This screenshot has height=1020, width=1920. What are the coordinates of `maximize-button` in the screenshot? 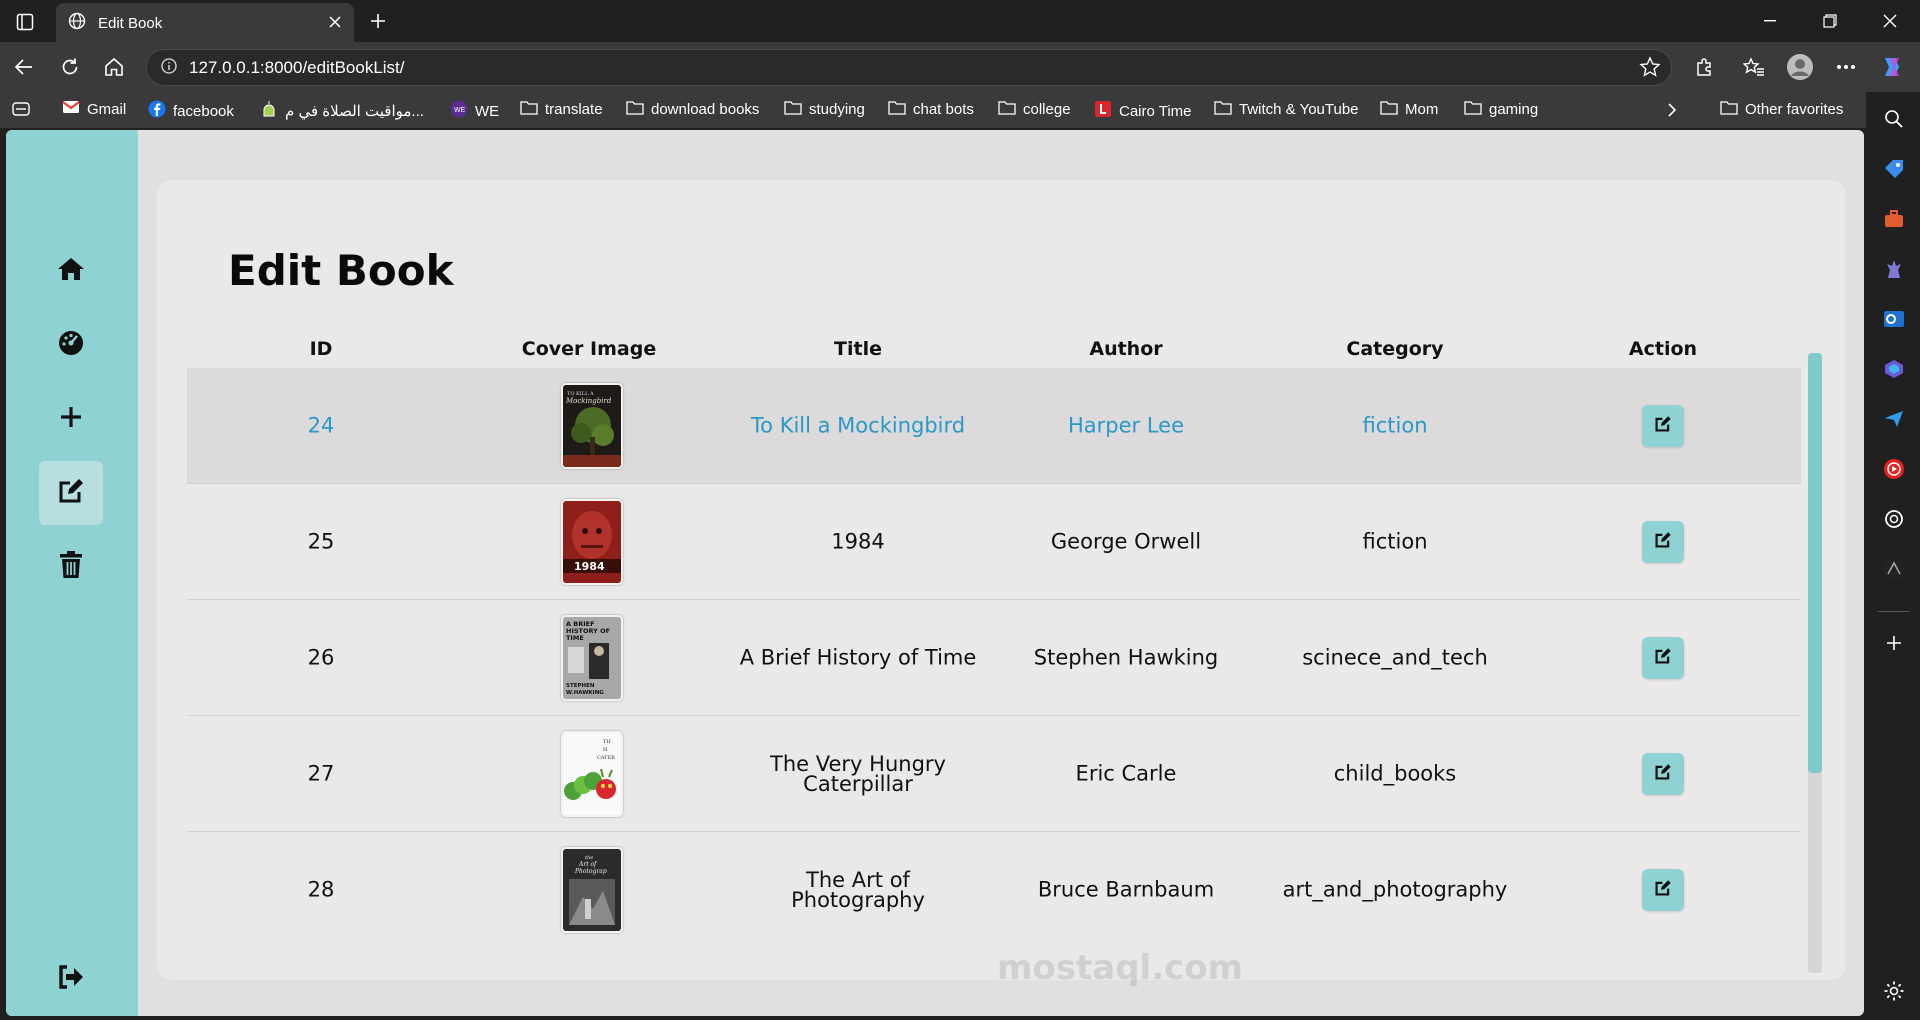 It's located at (1830, 21).